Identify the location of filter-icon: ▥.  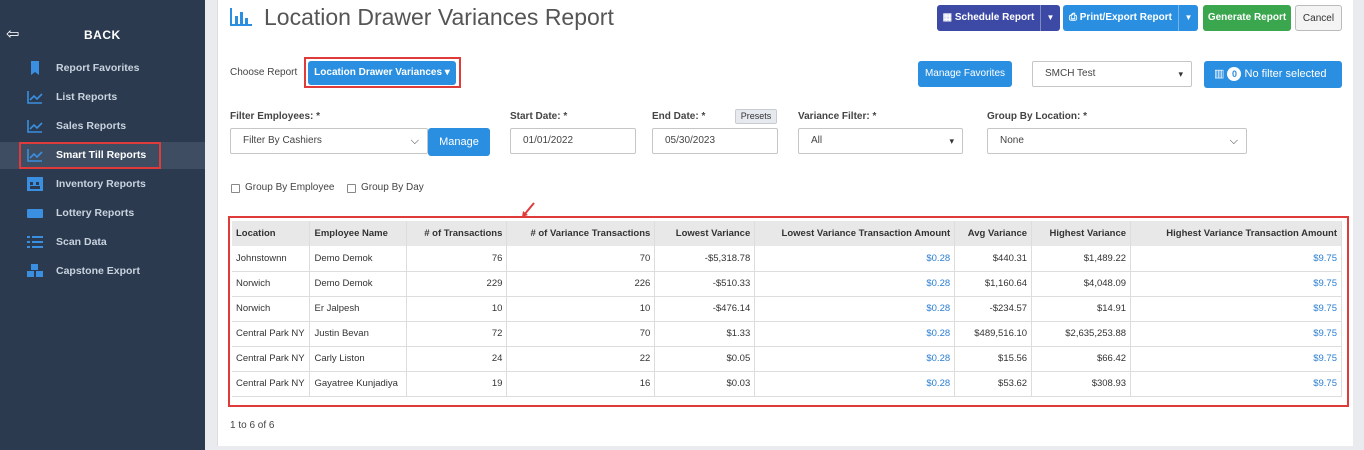
(1219, 74).